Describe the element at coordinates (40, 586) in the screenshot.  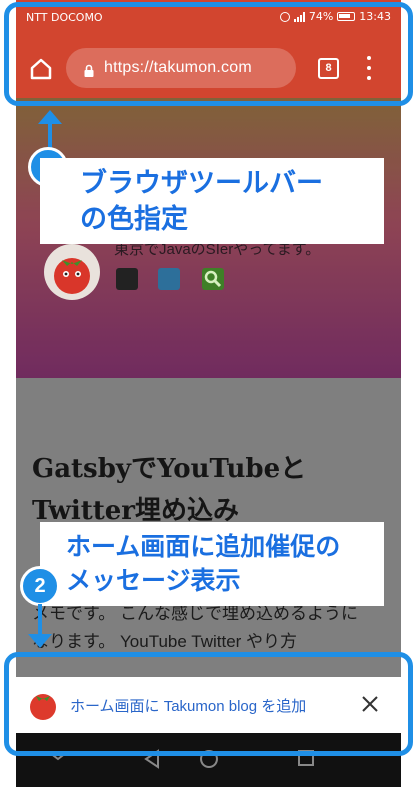
I see `annotation-number-2: 2` at that location.